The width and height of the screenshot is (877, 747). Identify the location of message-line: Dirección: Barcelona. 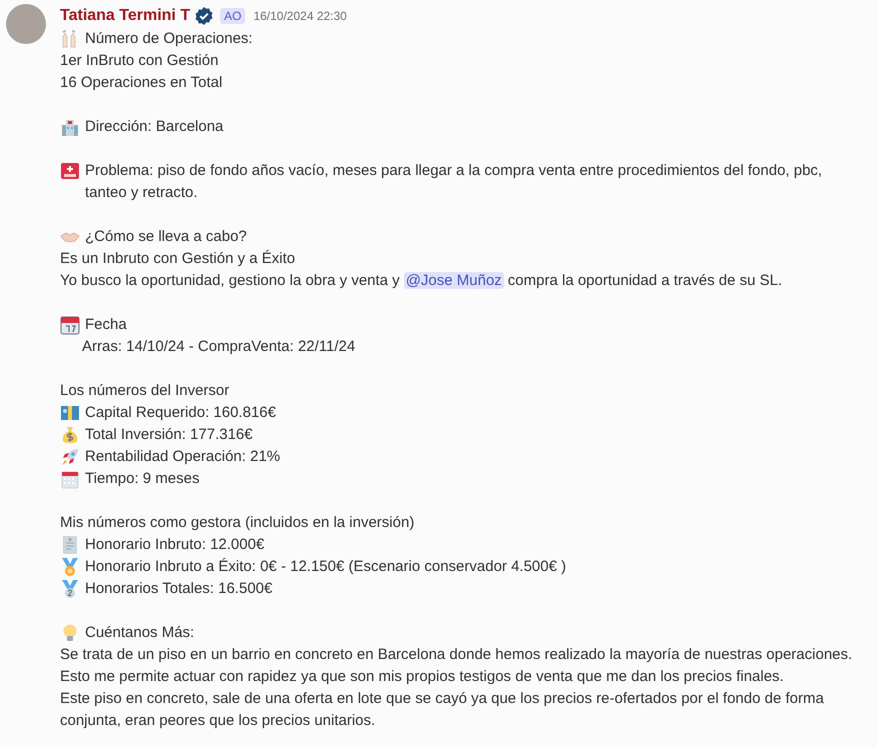
(154, 127).